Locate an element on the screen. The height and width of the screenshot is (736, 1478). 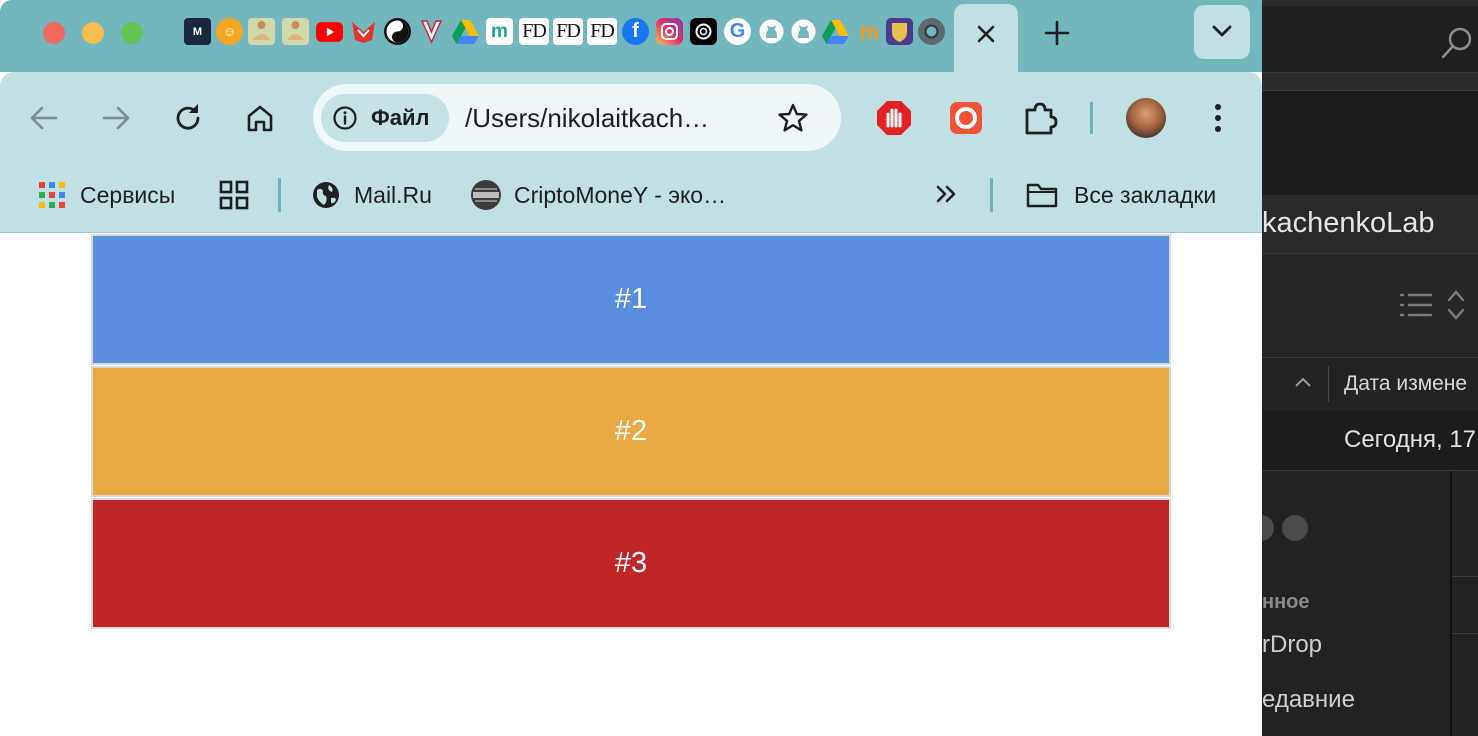
bookmark-star-icon is located at coordinates (793, 118).